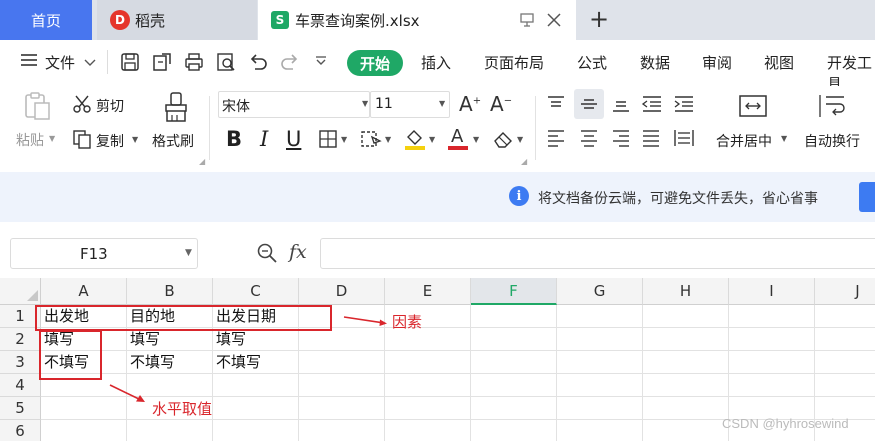 The width and height of the screenshot is (875, 441). I want to click on cell-e4, so click(428, 385).